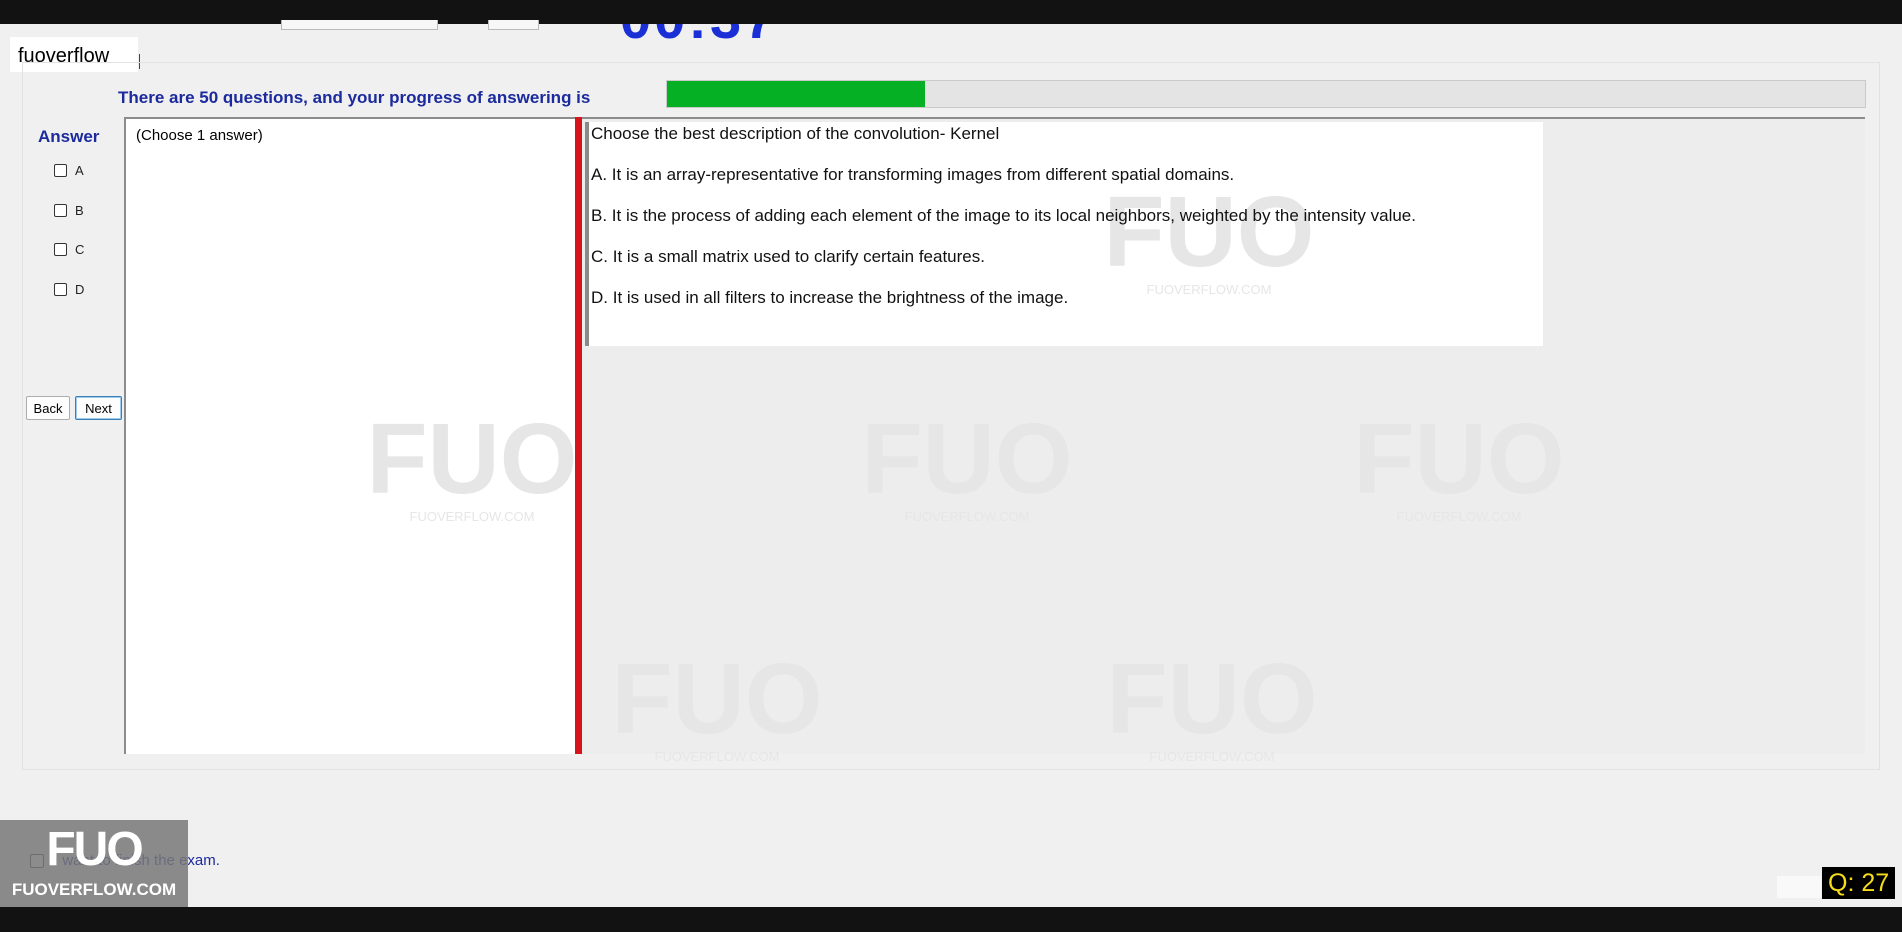  What do you see at coordinates (69, 136) in the screenshot?
I see `answer-title: Answer` at bounding box center [69, 136].